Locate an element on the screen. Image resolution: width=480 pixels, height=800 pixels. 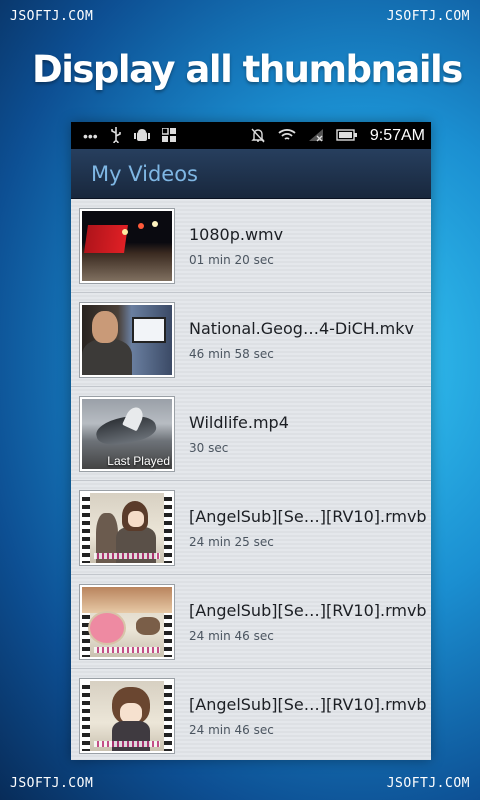
watermark-top-left: JSOFTJ.COM is located at coordinates (52, 16).